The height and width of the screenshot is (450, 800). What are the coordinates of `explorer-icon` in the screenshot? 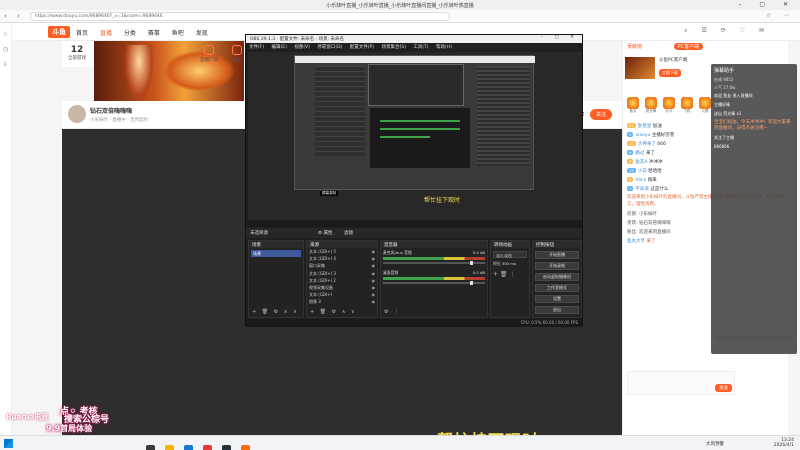 It's located at (170, 447).